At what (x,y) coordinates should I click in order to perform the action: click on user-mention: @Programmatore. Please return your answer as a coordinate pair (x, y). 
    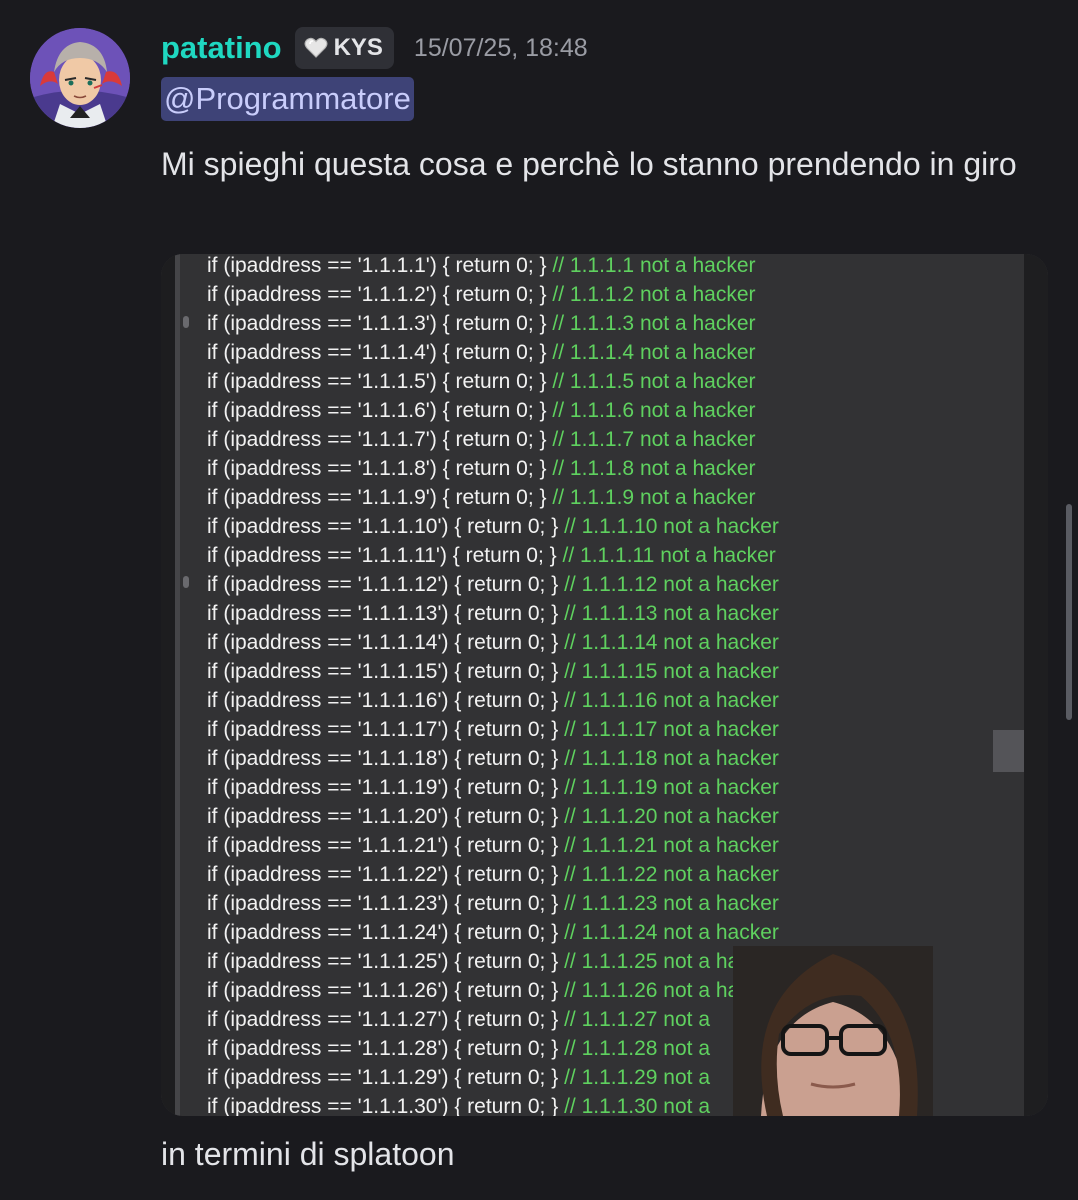
    Looking at the image, I should click on (287, 99).